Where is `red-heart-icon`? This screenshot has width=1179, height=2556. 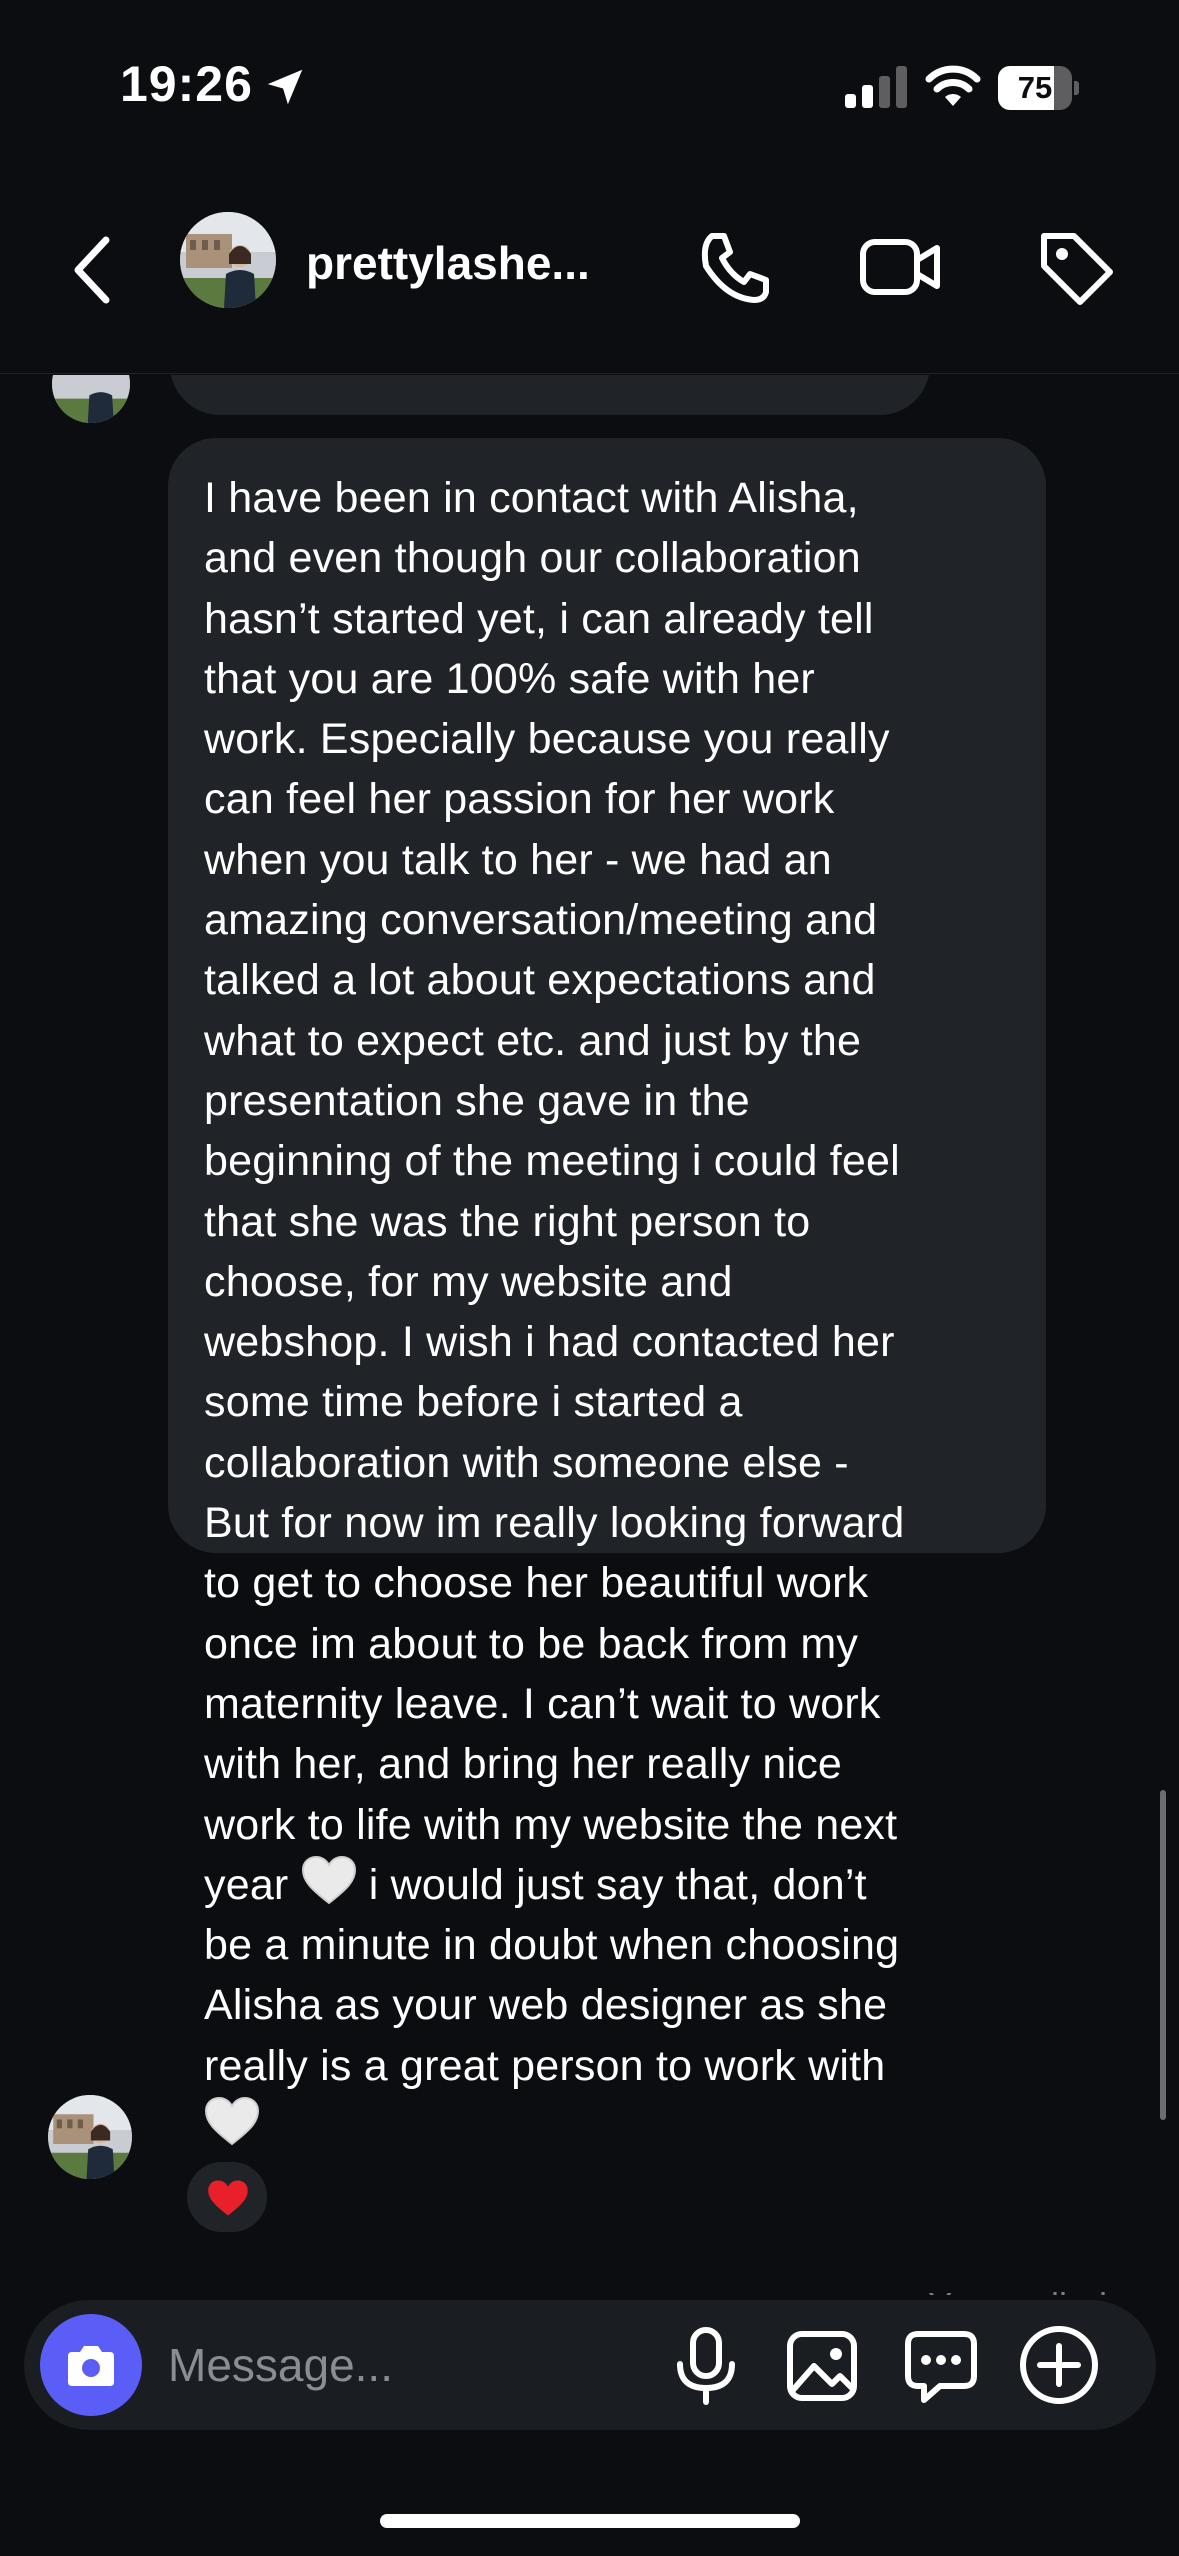 red-heart-icon is located at coordinates (228, 2198).